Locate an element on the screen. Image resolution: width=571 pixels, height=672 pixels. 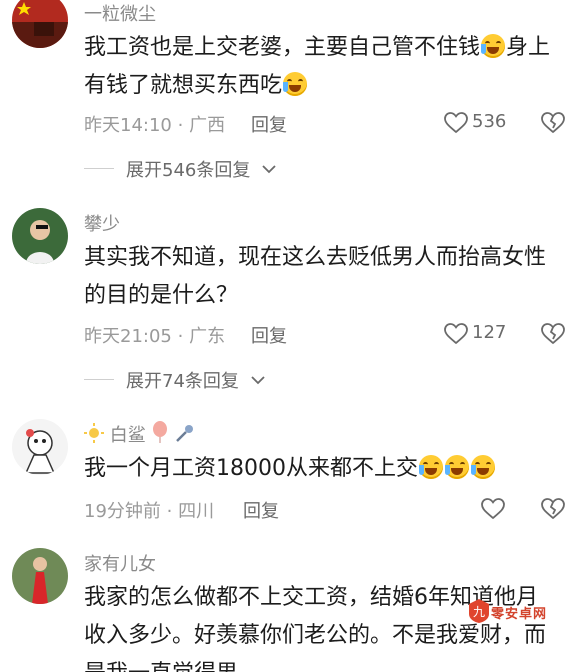
username: 白鲨 is located at coordinates (139, 434).